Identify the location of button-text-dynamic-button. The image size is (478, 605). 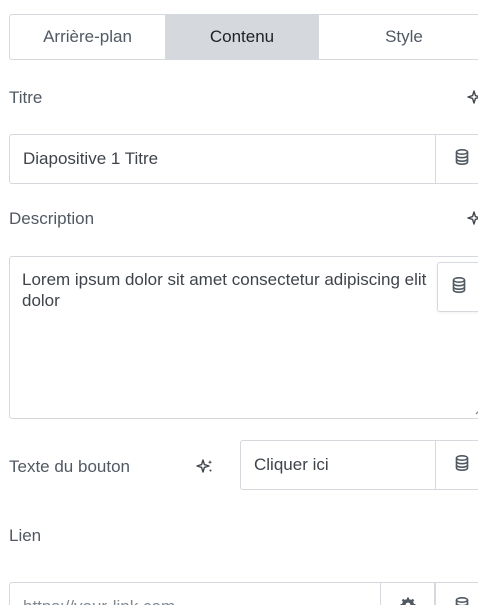
(456, 465).